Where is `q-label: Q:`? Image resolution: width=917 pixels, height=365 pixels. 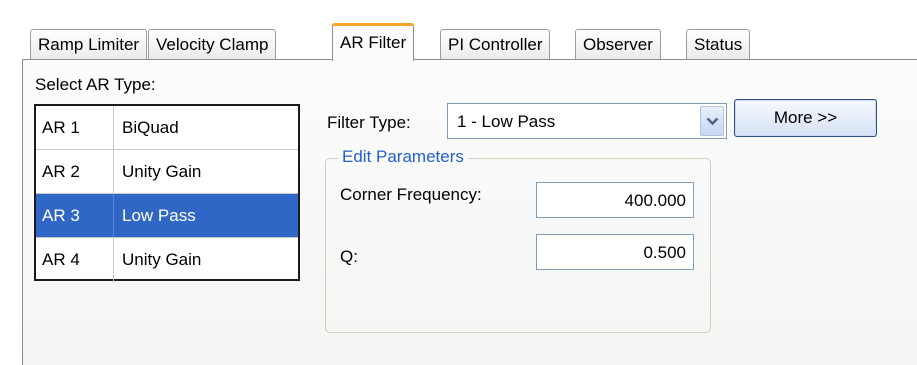
q-label: Q: is located at coordinates (349, 256).